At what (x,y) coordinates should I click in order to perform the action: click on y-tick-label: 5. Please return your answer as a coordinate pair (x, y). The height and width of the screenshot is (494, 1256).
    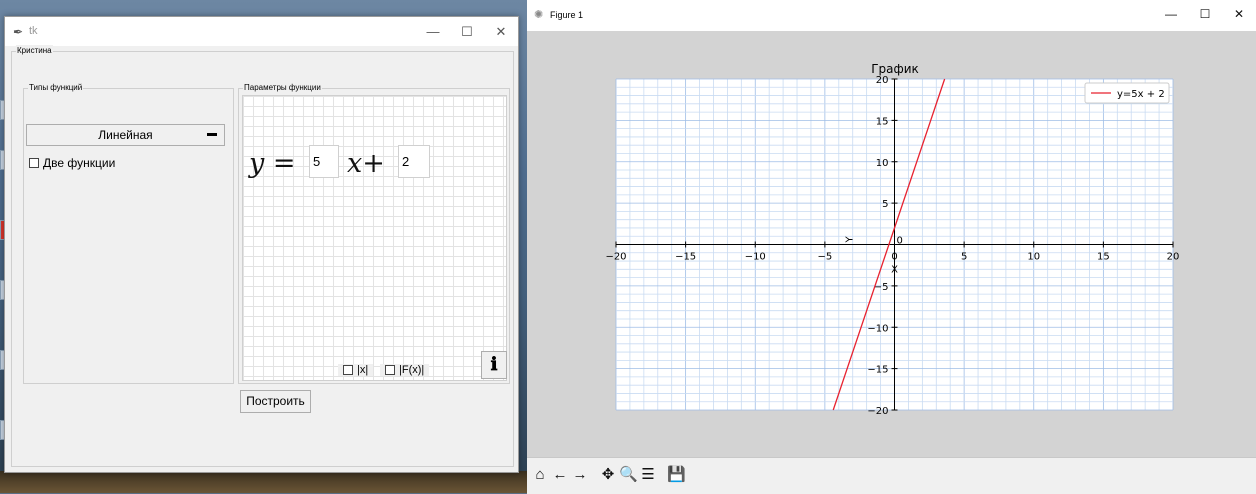
    Looking at the image, I should click on (885, 204).